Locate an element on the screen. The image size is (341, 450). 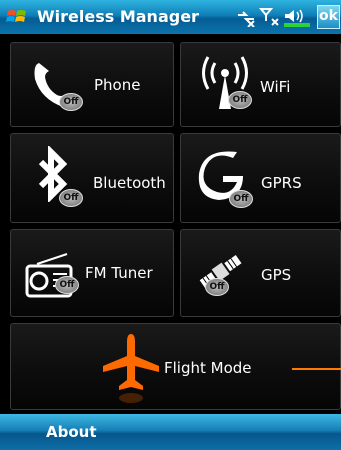
gprs-off-badge: Off is located at coordinates (241, 199).